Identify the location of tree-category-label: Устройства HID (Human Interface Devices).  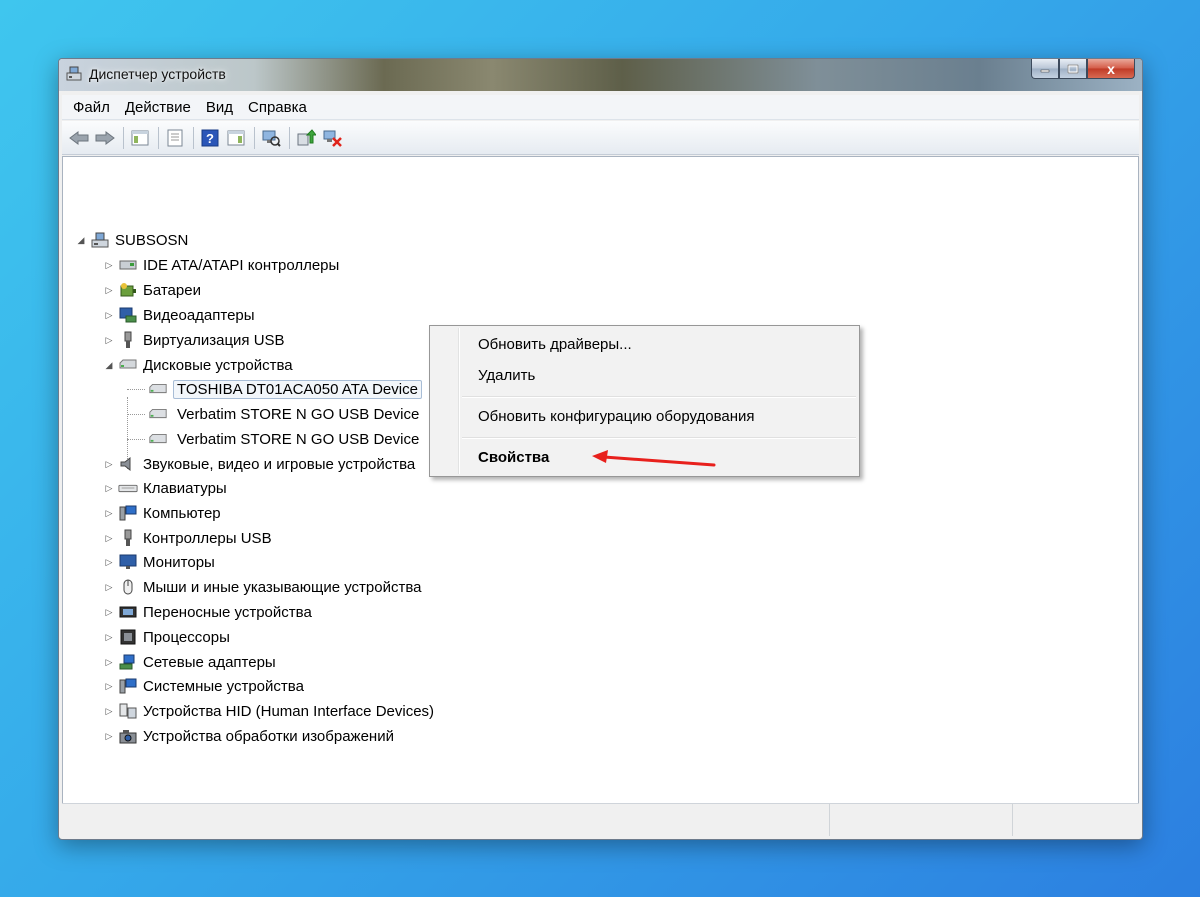
(289, 711).